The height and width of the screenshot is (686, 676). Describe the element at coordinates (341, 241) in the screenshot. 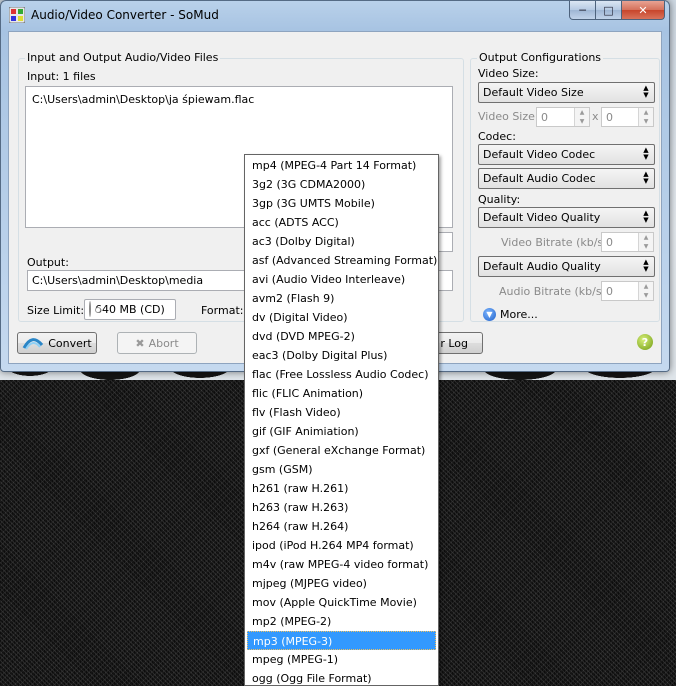

I see `format-option: ac3 (Dolby Digital)` at that location.